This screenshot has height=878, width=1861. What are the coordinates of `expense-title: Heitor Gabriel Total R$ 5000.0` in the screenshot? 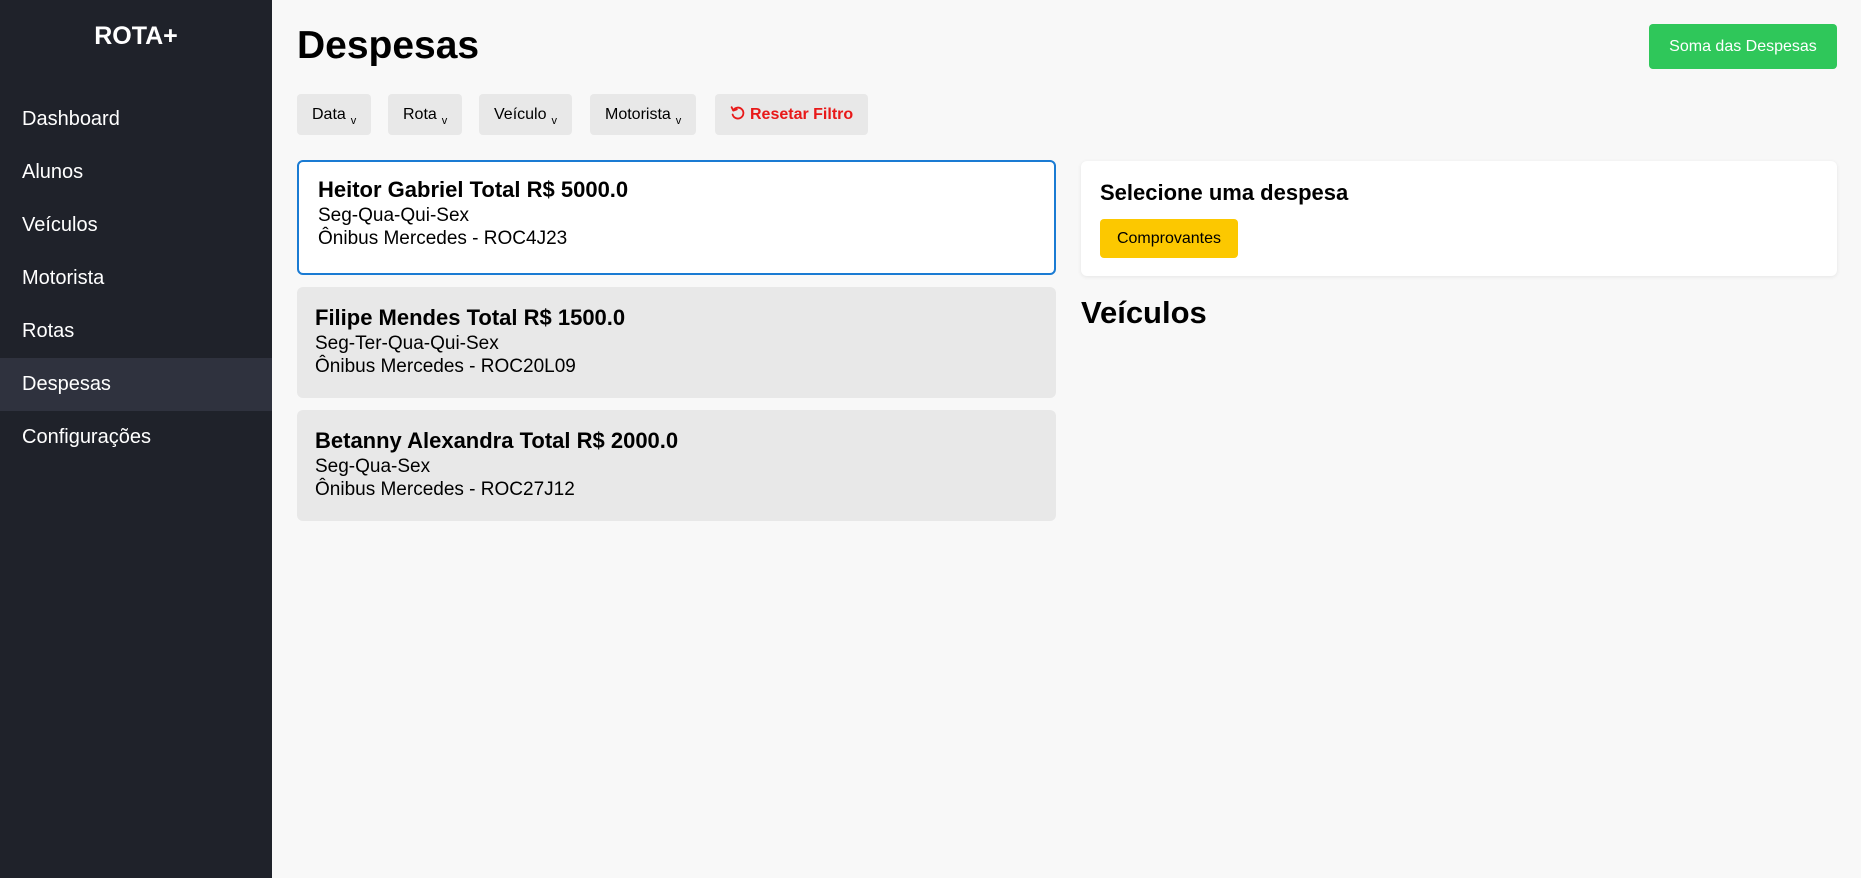 It's located at (473, 189).